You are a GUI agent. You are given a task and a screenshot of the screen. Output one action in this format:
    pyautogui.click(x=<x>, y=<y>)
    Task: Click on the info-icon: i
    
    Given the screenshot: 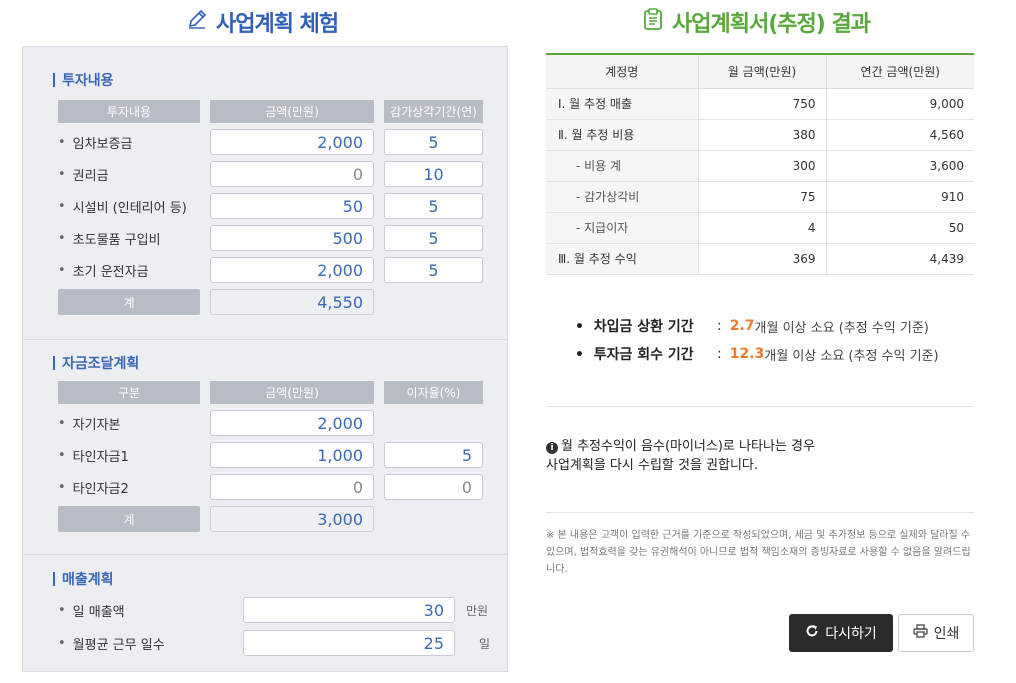 What is the action you would take?
    pyautogui.click(x=552, y=448)
    